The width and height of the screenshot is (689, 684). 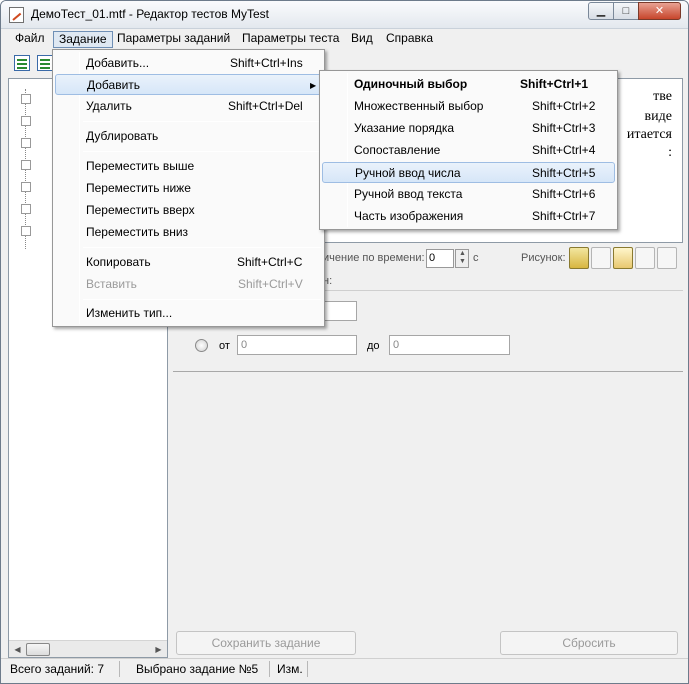 What do you see at coordinates (266, 63) in the screenshot?
I see `menu-item-shortcut: Shift+Ctrl+Ins` at bounding box center [266, 63].